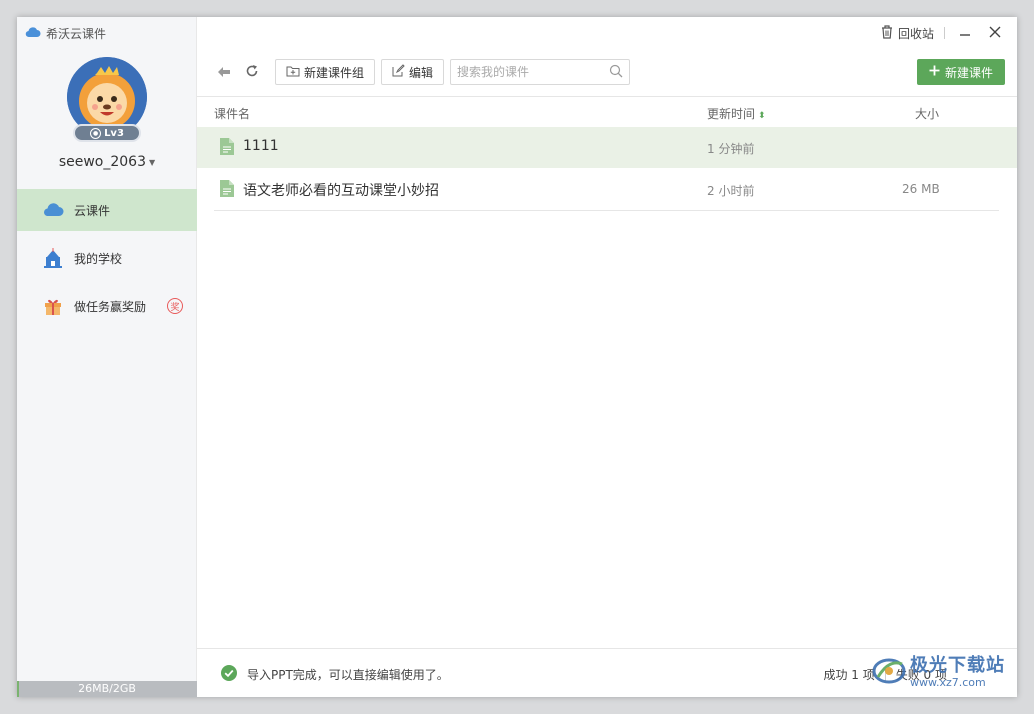 Image resolution: width=1034 pixels, height=714 pixels. What do you see at coordinates (110, 306) in the screenshot?
I see `sidebar-item-label: 做任务赢奖励` at bounding box center [110, 306].